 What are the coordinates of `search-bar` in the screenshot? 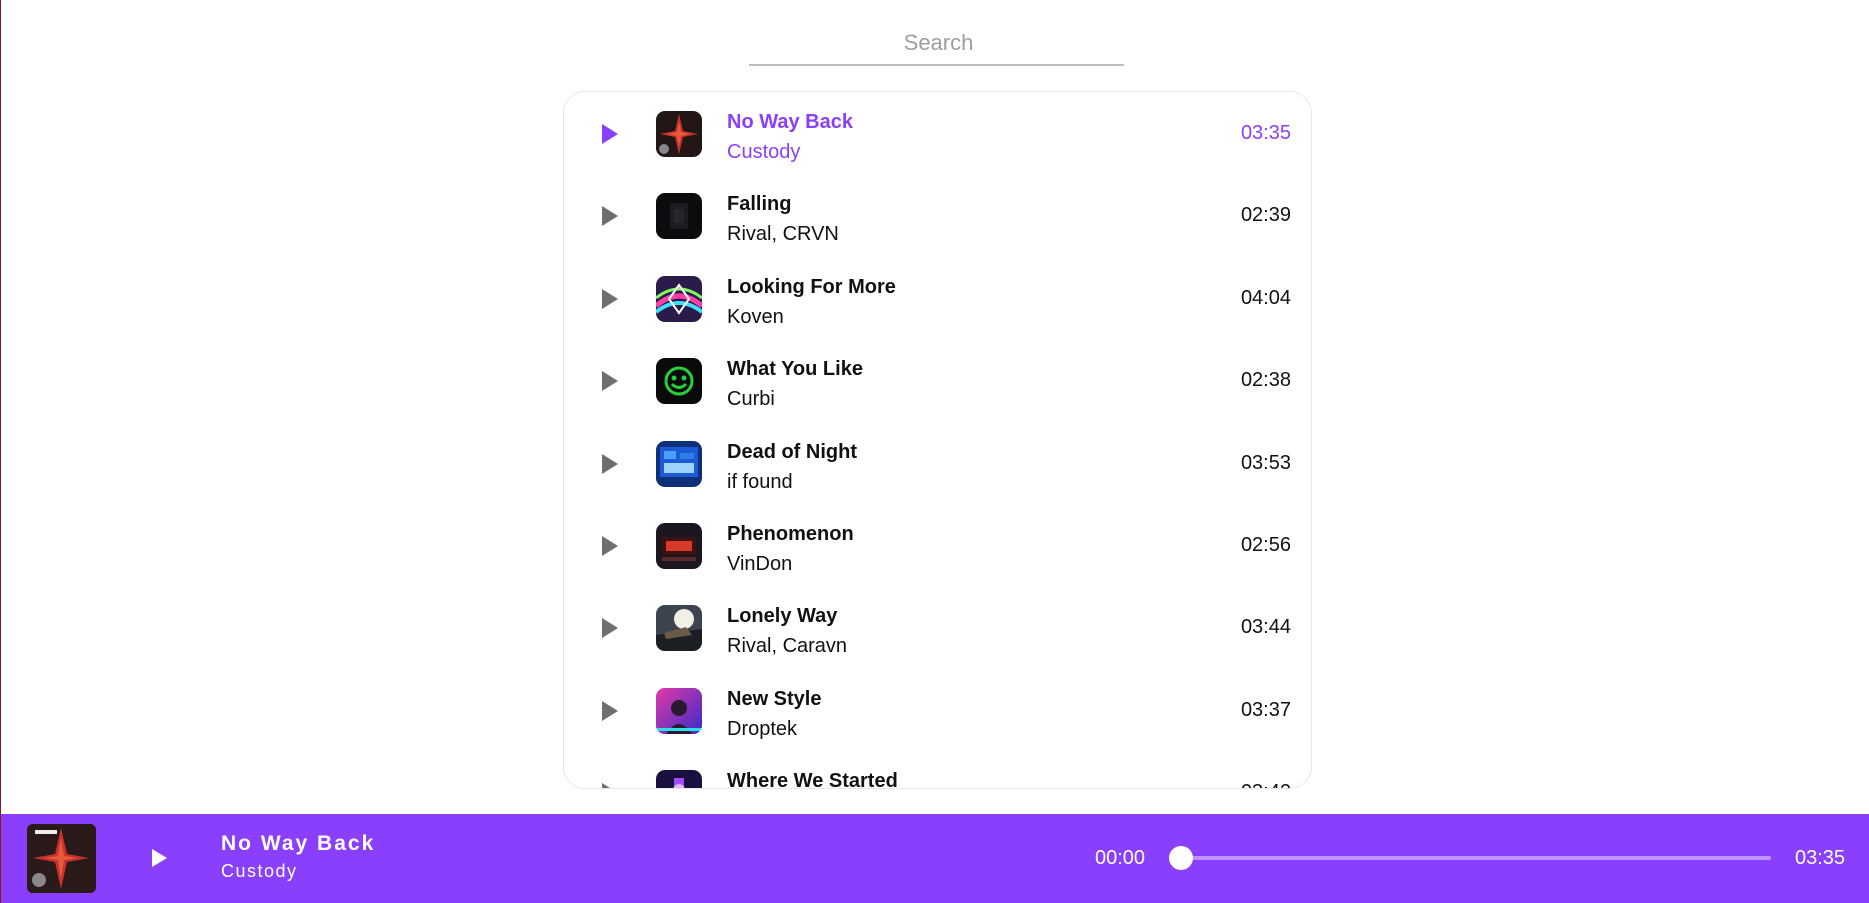 It's located at (938, 44).